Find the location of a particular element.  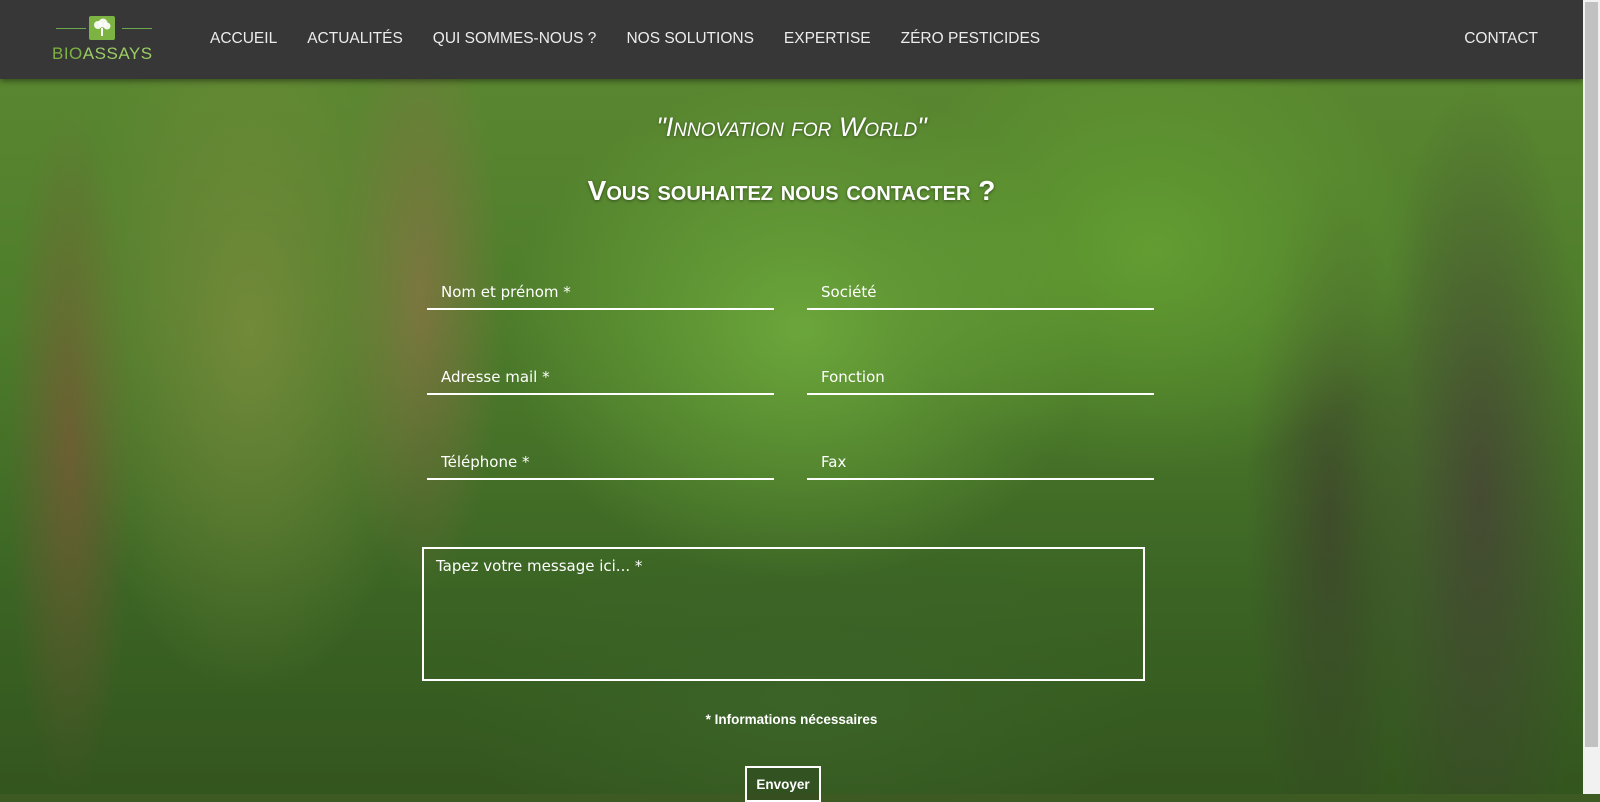

nav-item-actualites: ACTUALITÉS is located at coordinates (355, 39).